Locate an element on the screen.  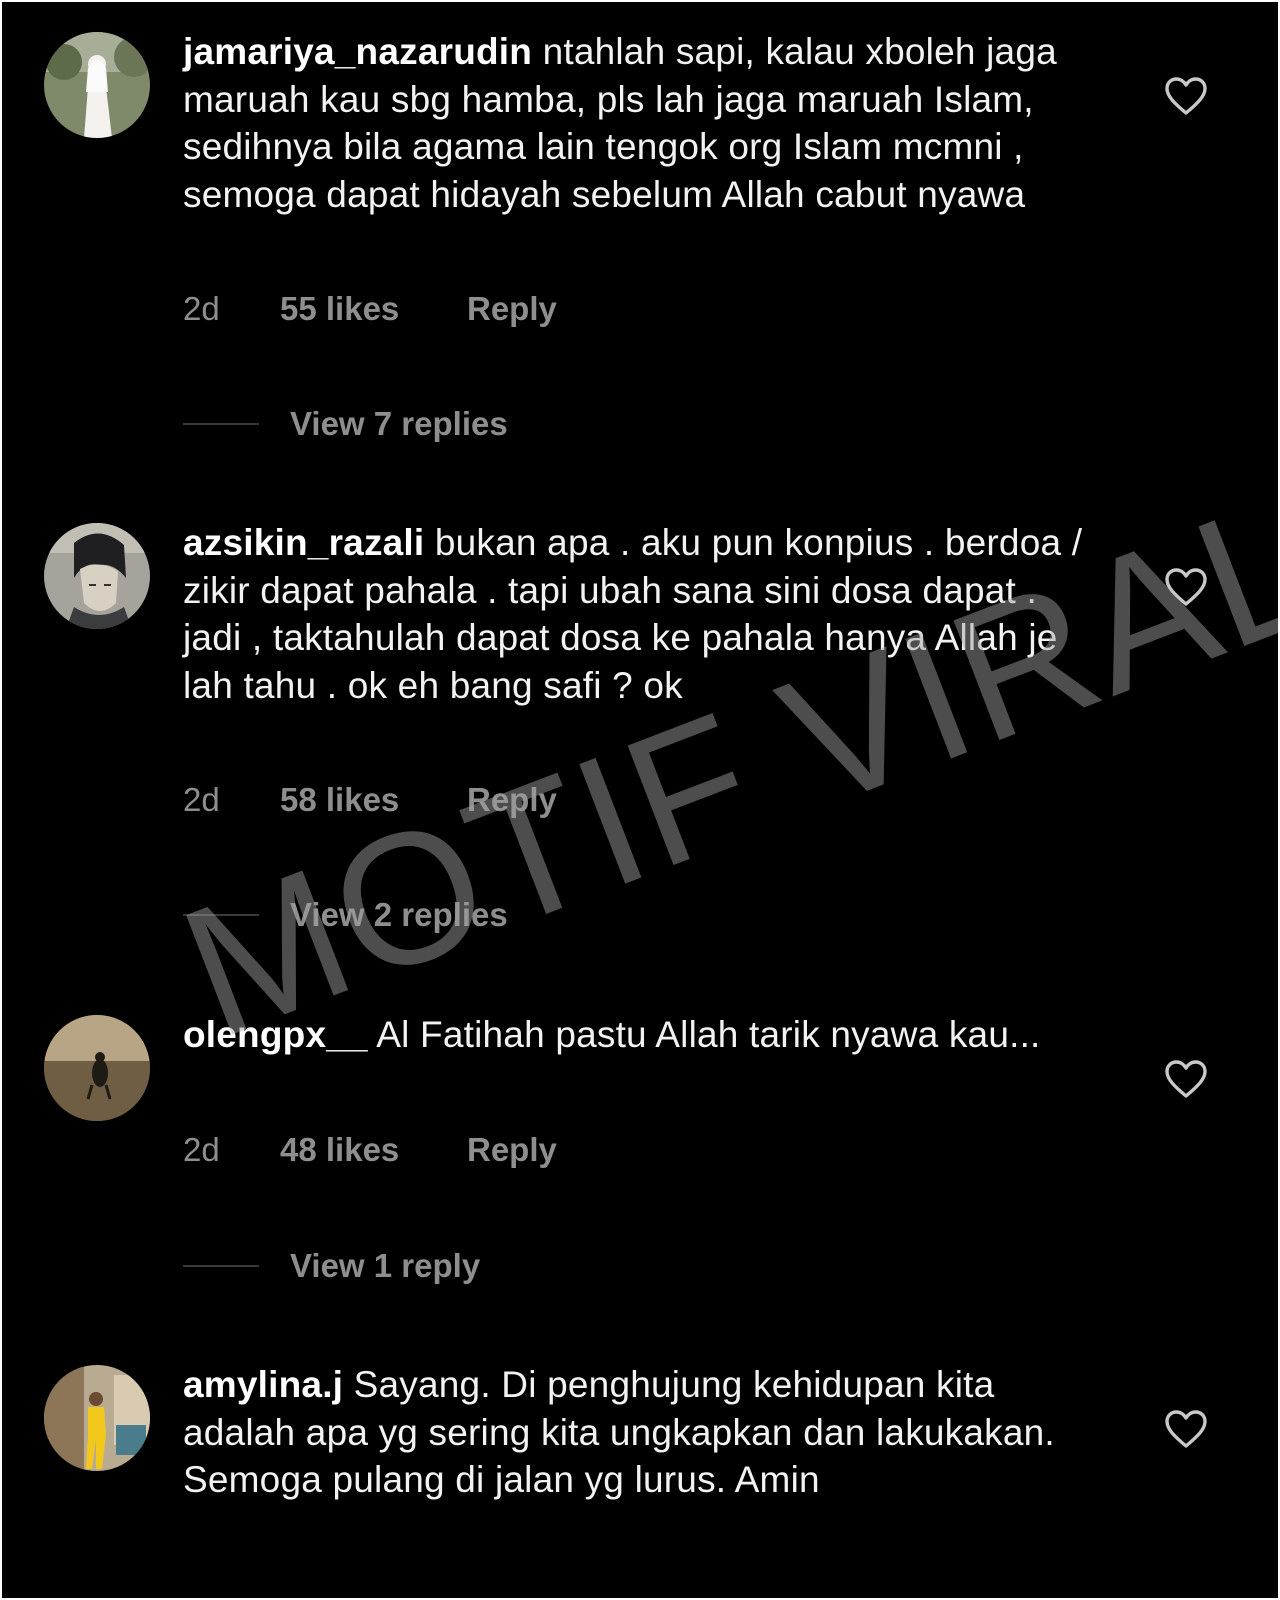
comment-username: olengpx__ is located at coordinates (275, 1034).